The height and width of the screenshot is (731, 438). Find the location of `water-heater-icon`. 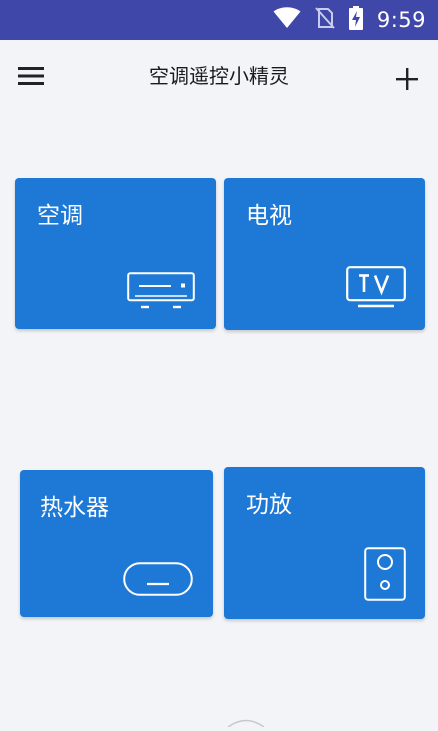

water-heater-icon is located at coordinates (158, 581).